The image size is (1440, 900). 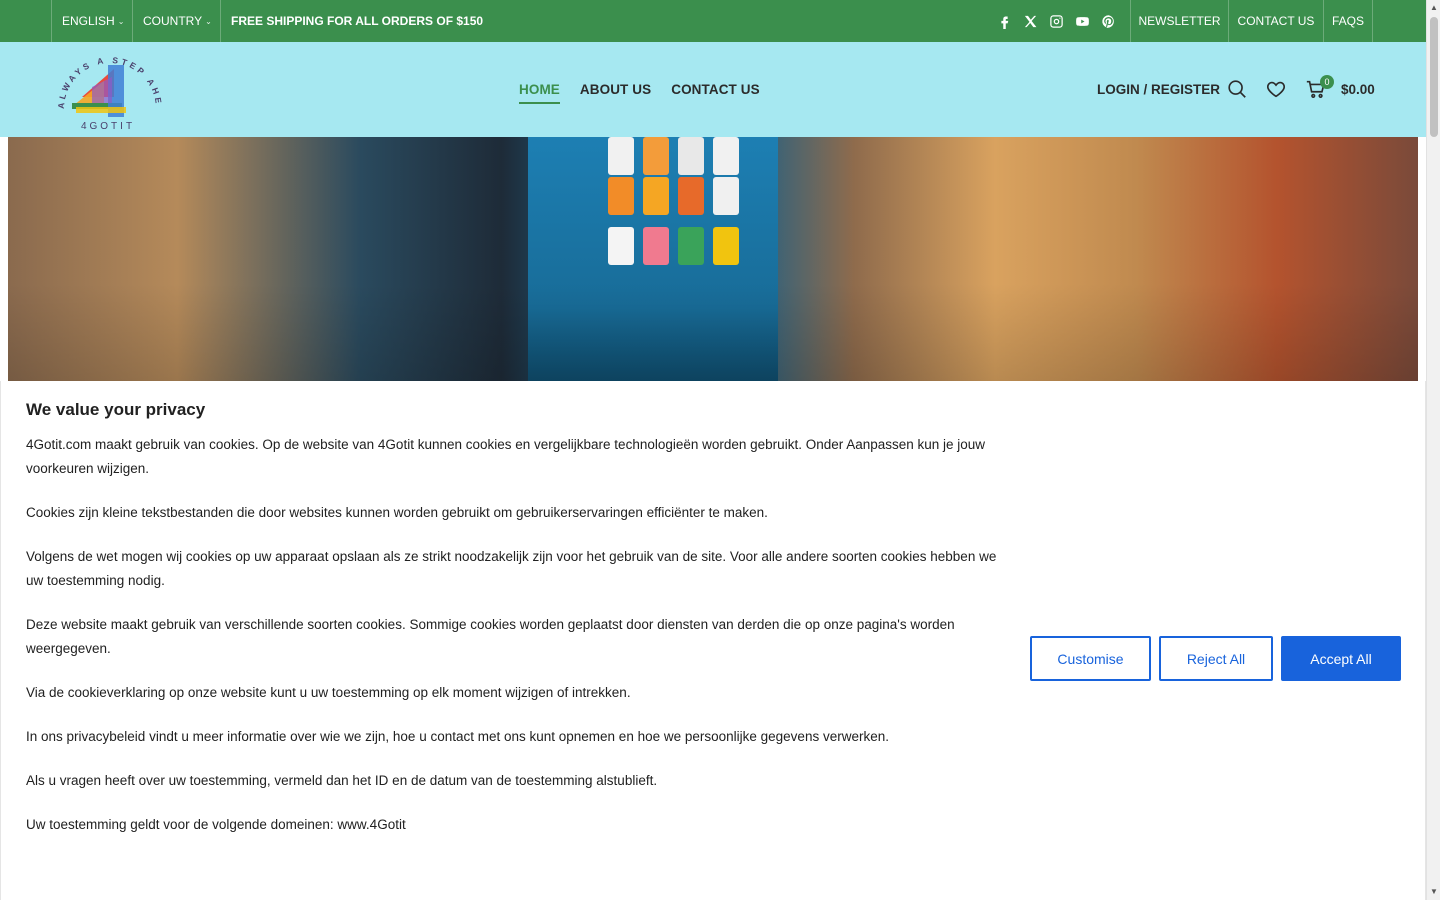 I want to click on country-selector: COUNTRY ⌄, so click(x=176, y=21).